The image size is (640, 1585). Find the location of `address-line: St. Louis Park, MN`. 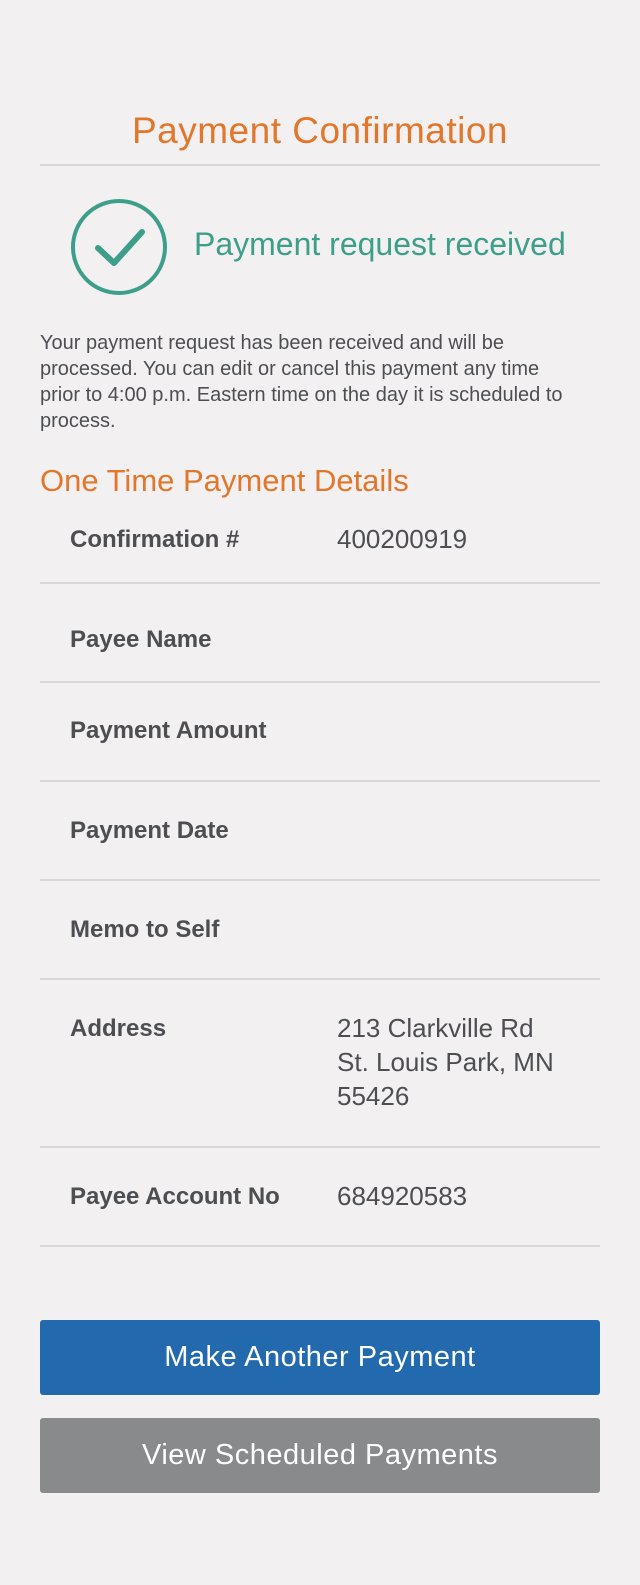

address-line: St. Louis Park, MN is located at coordinates (445, 1062).